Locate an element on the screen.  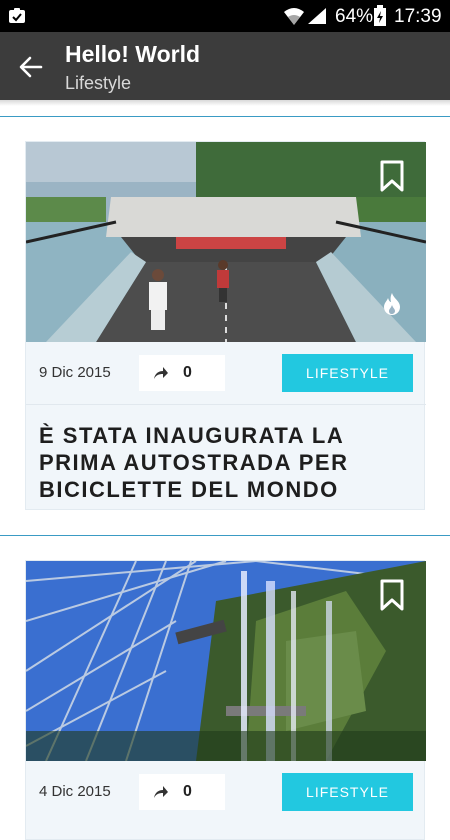
wifi-icon is located at coordinates (294, 16).